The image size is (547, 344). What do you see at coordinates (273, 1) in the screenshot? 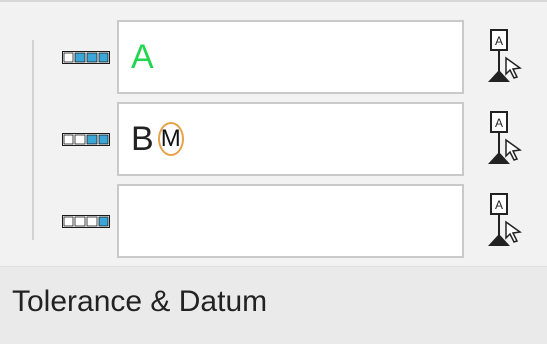
I see `top-divider` at bounding box center [273, 1].